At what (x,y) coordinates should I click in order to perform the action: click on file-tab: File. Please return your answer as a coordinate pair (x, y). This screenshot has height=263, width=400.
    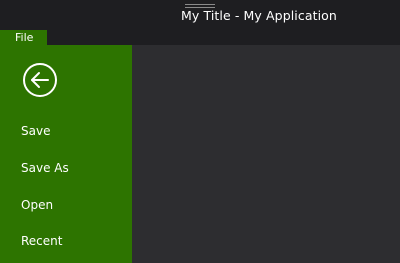
    Looking at the image, I should click on (23, 37).